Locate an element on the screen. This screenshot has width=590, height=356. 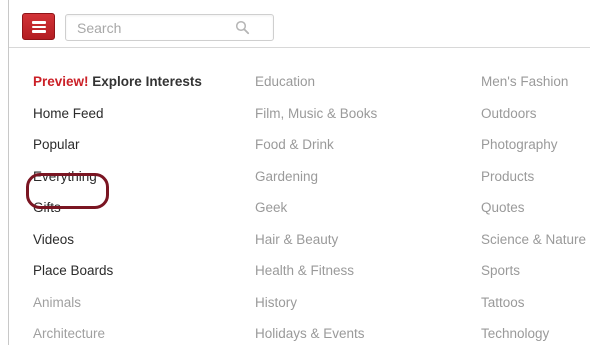
menu-item-home-feed: Home Feed is located at coordinates (117, 120).